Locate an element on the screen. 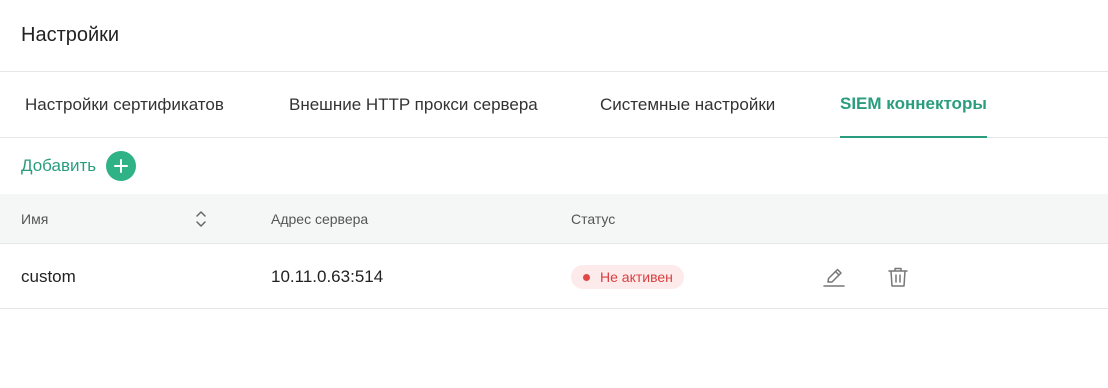 This screenshot has height=388, width=1108. status-badge: Не активен is located at coordinates (627, 277).